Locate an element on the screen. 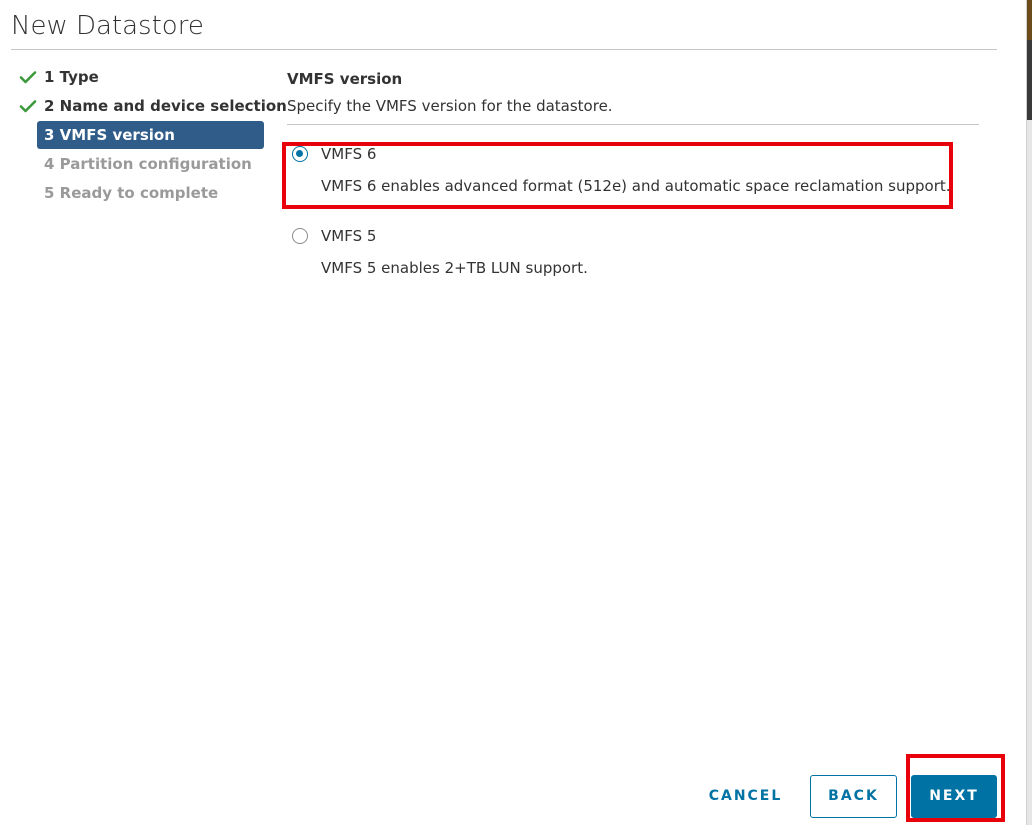 The width and height of the screenshot is (1032, 825). section-title: VMFS version is located at coordinates (345, 79).